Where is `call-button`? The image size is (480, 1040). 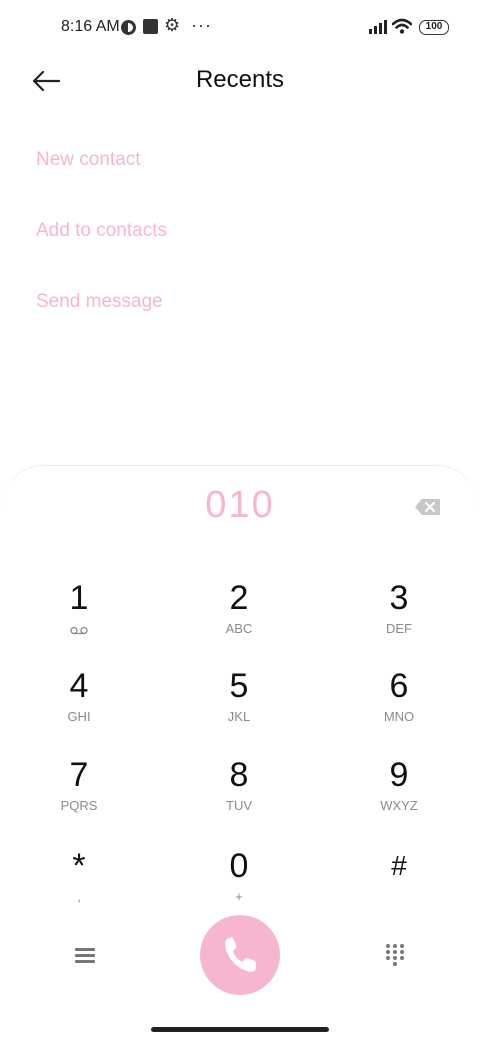 call-button is located at coordinates (240, 955).